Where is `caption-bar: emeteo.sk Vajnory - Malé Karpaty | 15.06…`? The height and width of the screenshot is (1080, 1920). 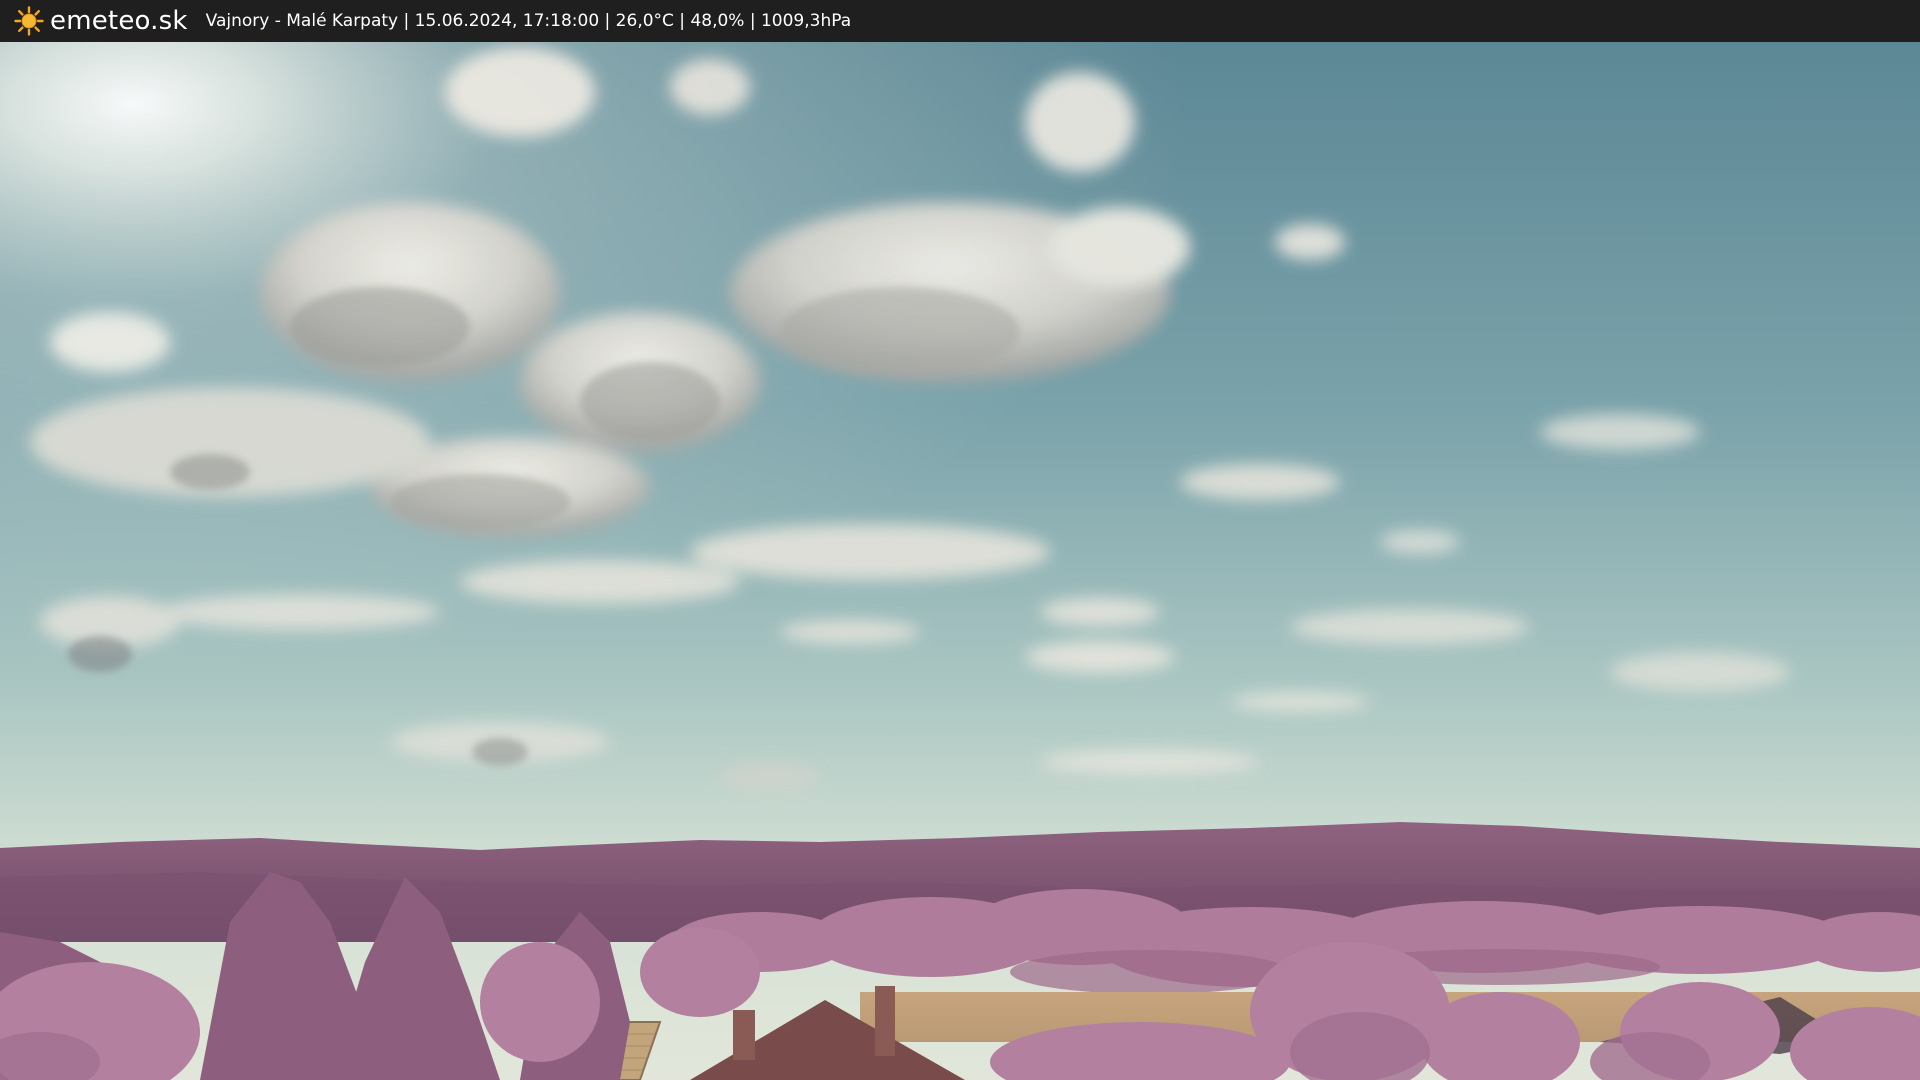
caption-bar: emeteo.sk Vajnory - Malé Karpaty | 15.06… is located at coordinates (960, 21).